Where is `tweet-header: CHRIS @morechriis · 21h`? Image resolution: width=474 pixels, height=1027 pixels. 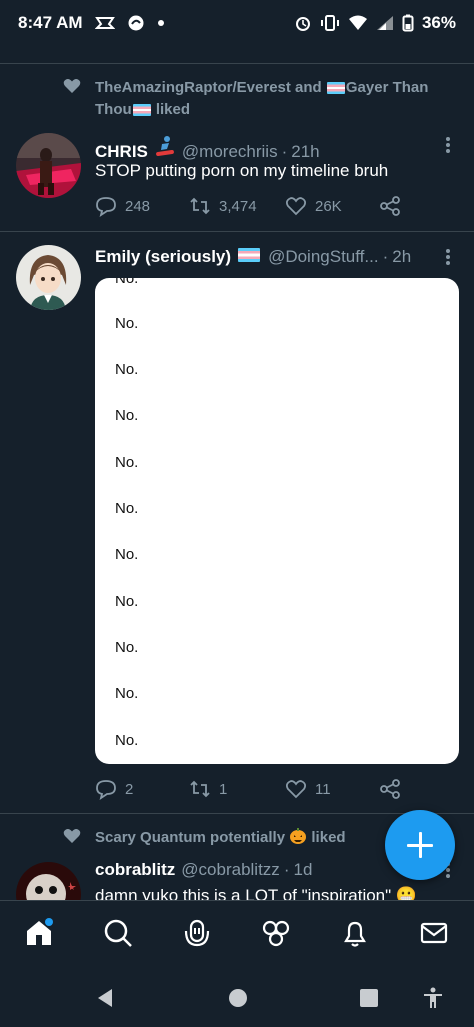 tweet-header: CHRIS @morechriis · 21h is located at coordinates (275, 148).